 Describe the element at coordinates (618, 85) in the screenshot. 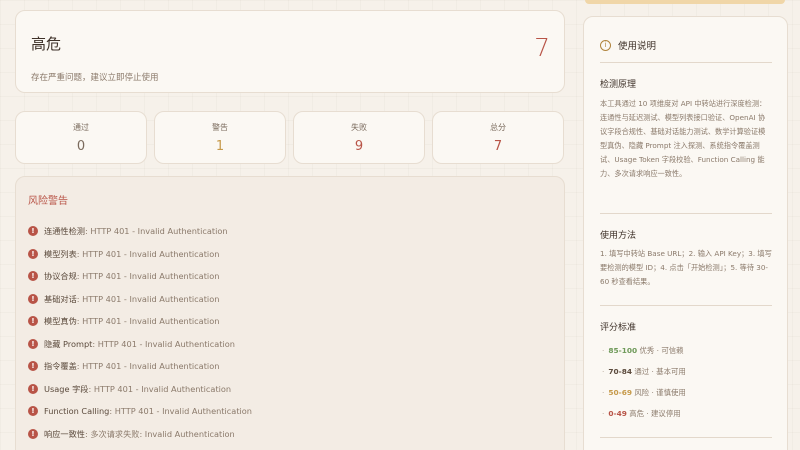

I see `principle-title: 检测原理` at that location.